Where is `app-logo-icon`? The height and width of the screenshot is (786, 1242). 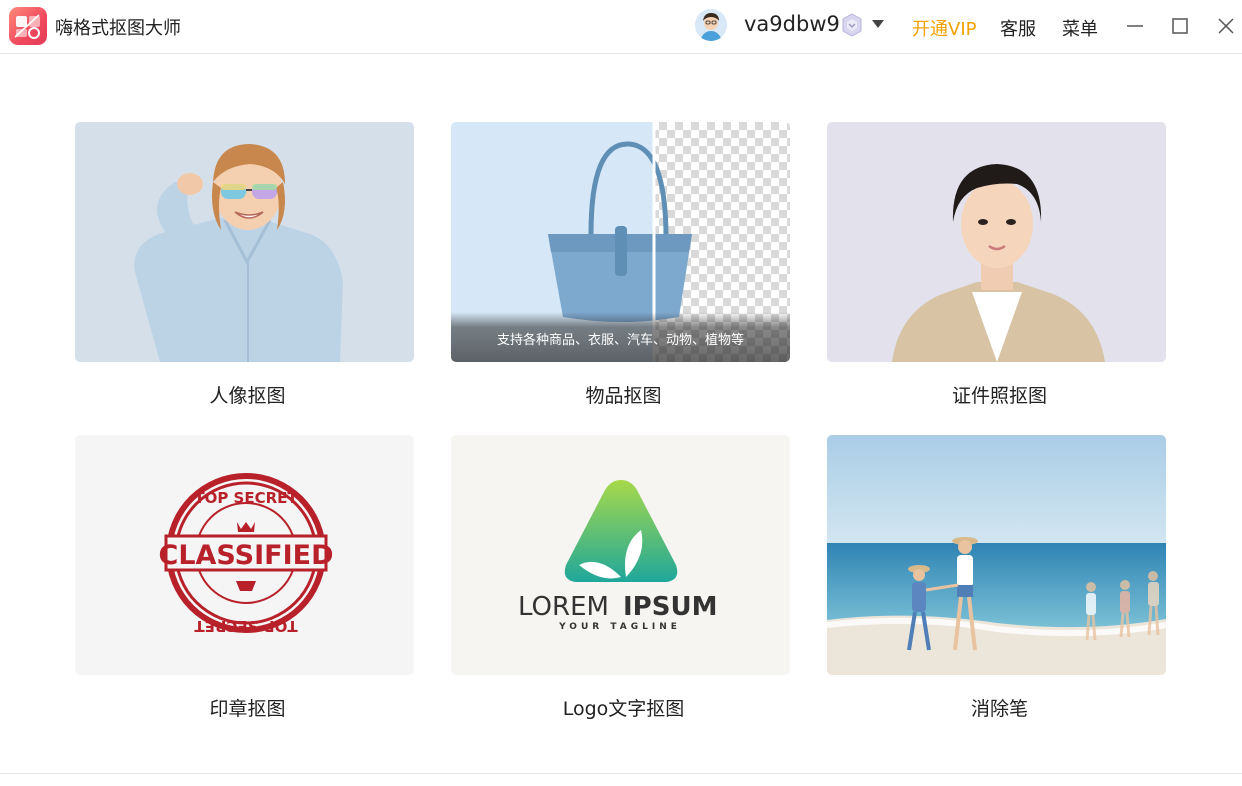
app-logo-icon is located at coordinates (28, 26).